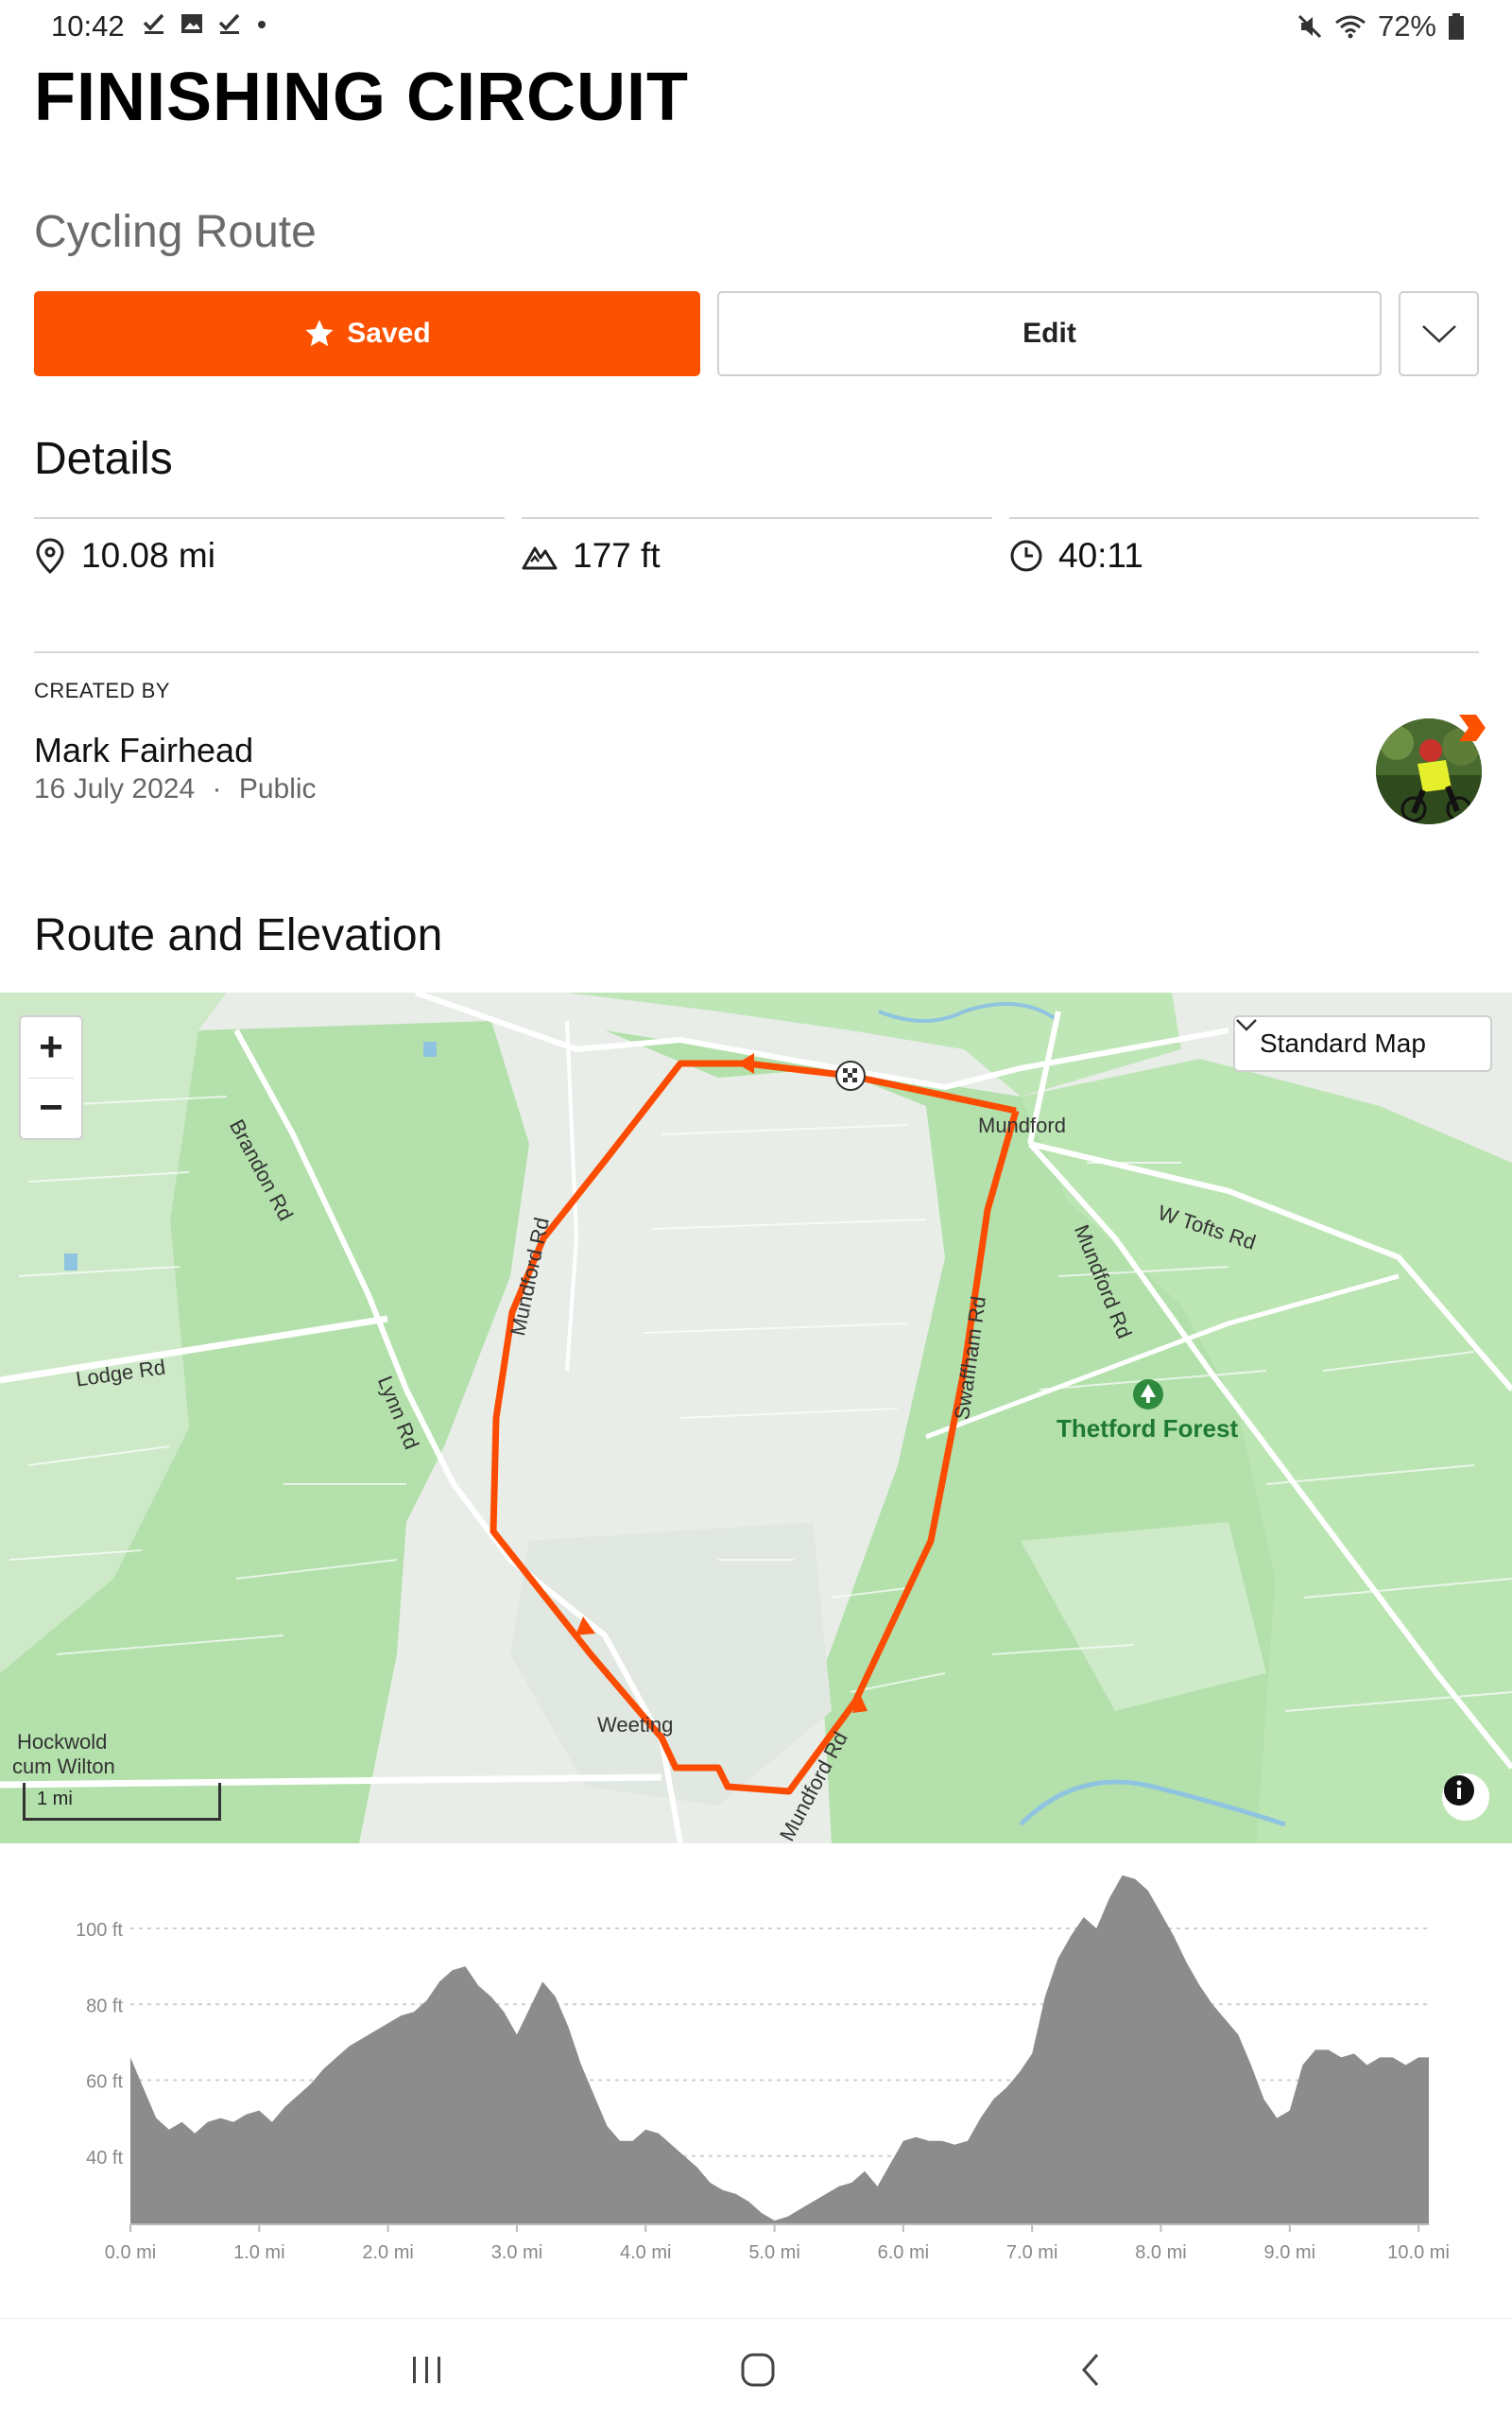 The width and height of the screenshot is (1512, 2420). Describe the element at coordinates (51, 1047) in the screenshot. I see `zoom-in-button: +` at that location.